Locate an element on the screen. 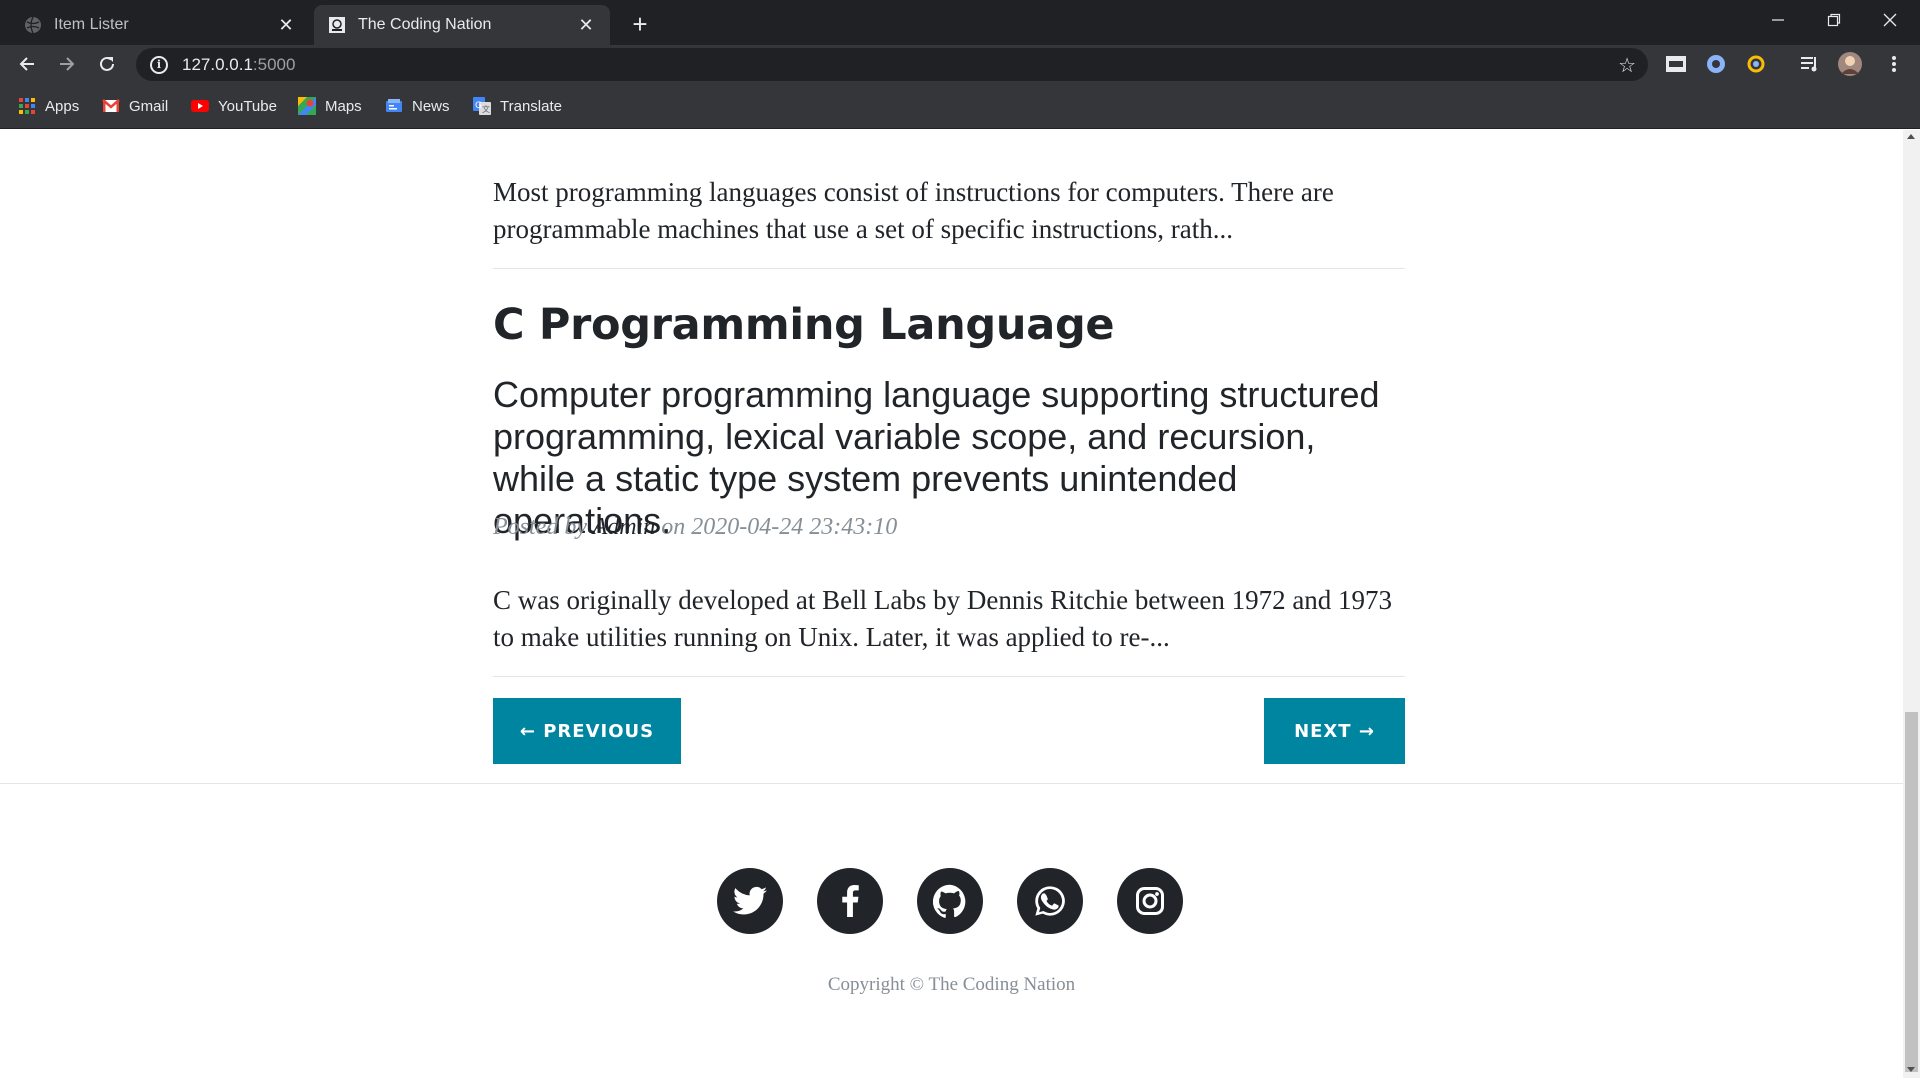  url-port: :5000 is located at coordinates (274, 64).